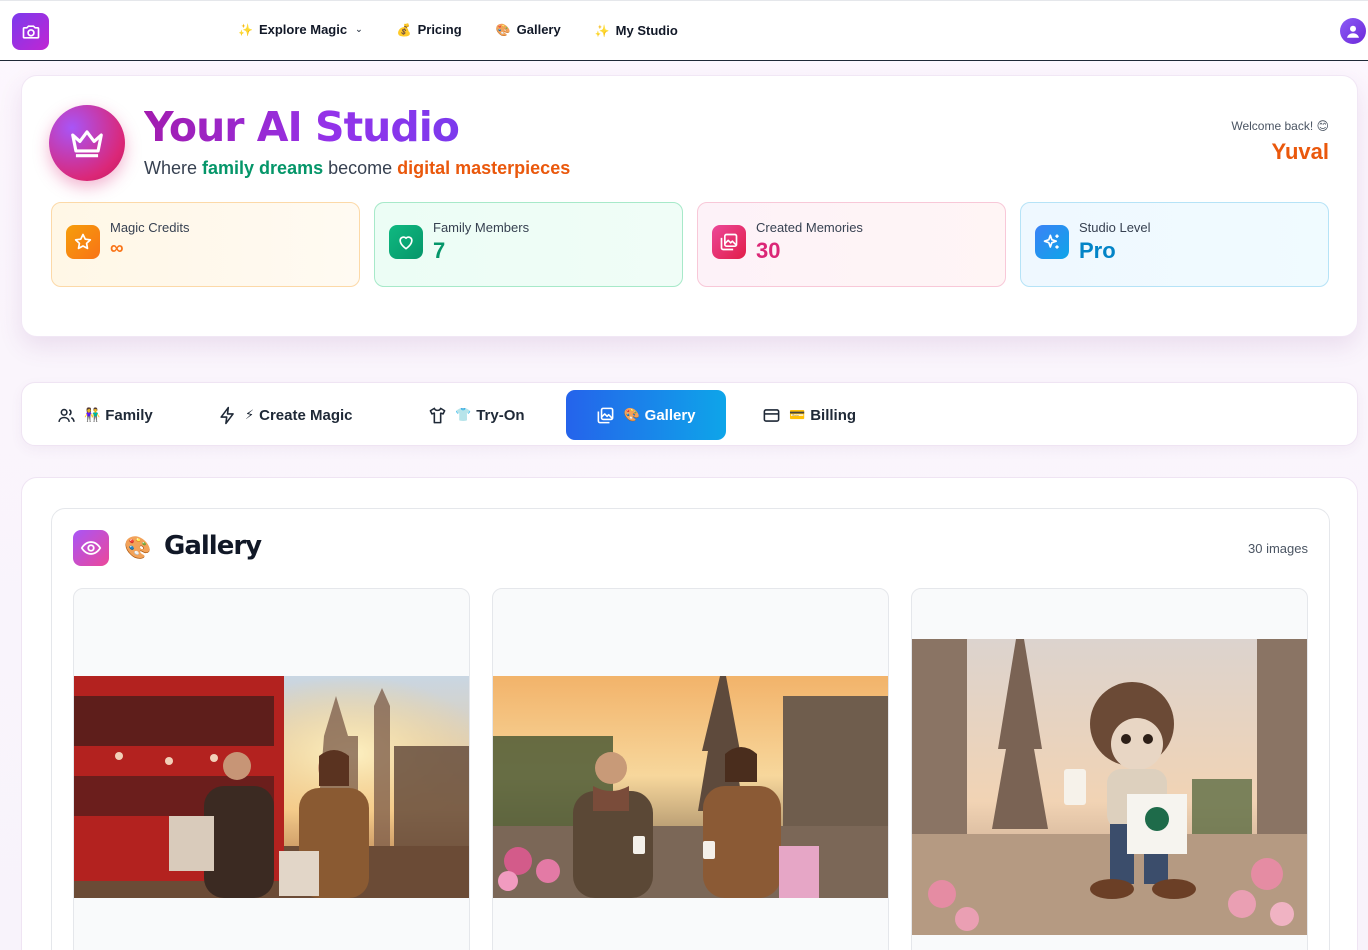 Image resolution: width=1368 pixels, height=950 pixels. Describe the element at coordinates (809, 227) in the screenshot. I see `stat-label: Created Memories` at that location.